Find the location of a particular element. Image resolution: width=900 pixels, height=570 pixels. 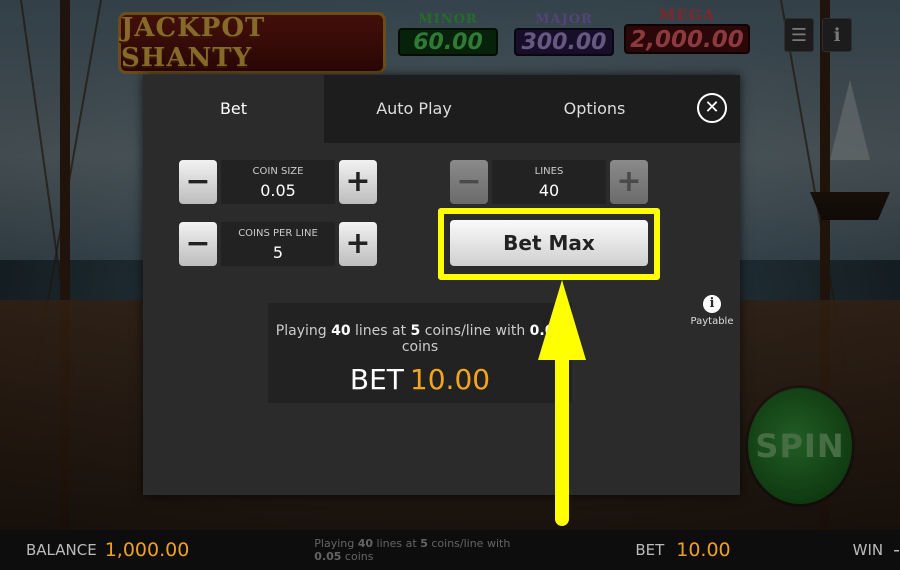

close-dialog-button: ✕ is located at coordinates (712, 108).